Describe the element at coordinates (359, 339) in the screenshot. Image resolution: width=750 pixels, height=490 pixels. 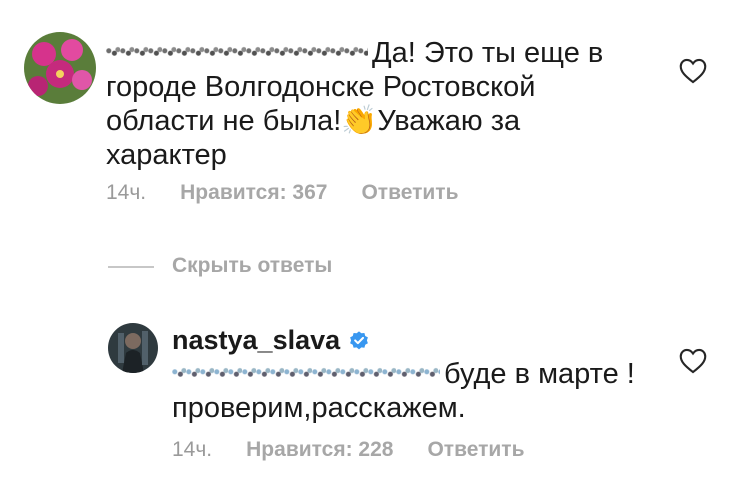
I see `verified-badge-icon` at that location.